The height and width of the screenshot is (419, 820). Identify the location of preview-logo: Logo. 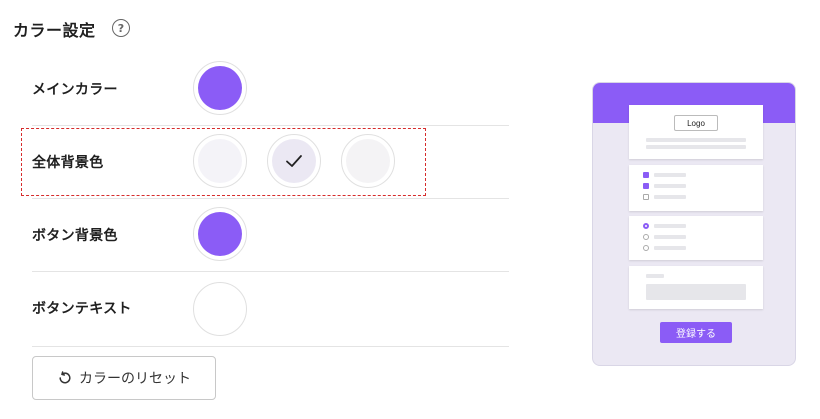
(696, 123).